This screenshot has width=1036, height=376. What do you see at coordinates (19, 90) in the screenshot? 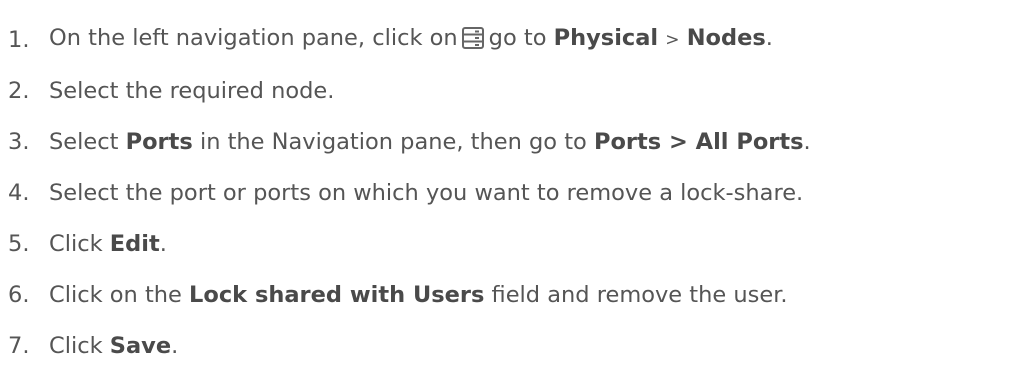
I see `step-number: 2.` at bounding box center [19, 90].